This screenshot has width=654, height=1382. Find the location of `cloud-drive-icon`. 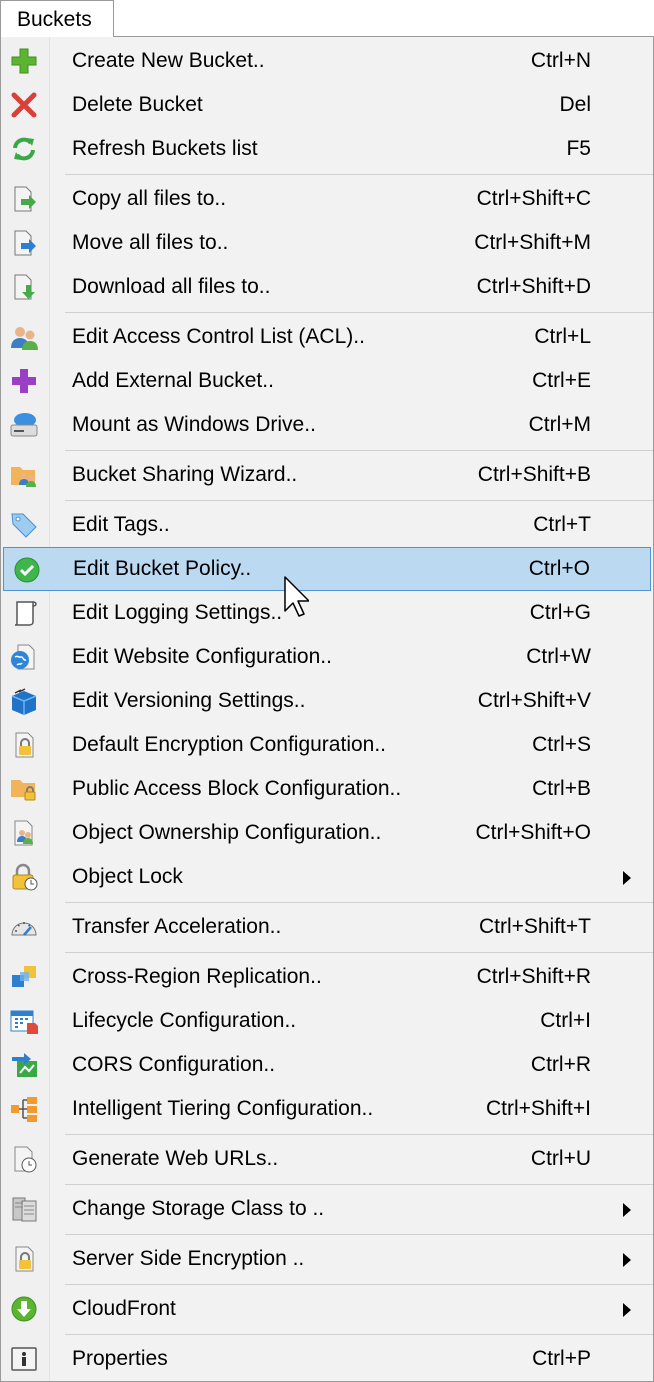

cloud-drive-icon is located at coordinates (24, 425).